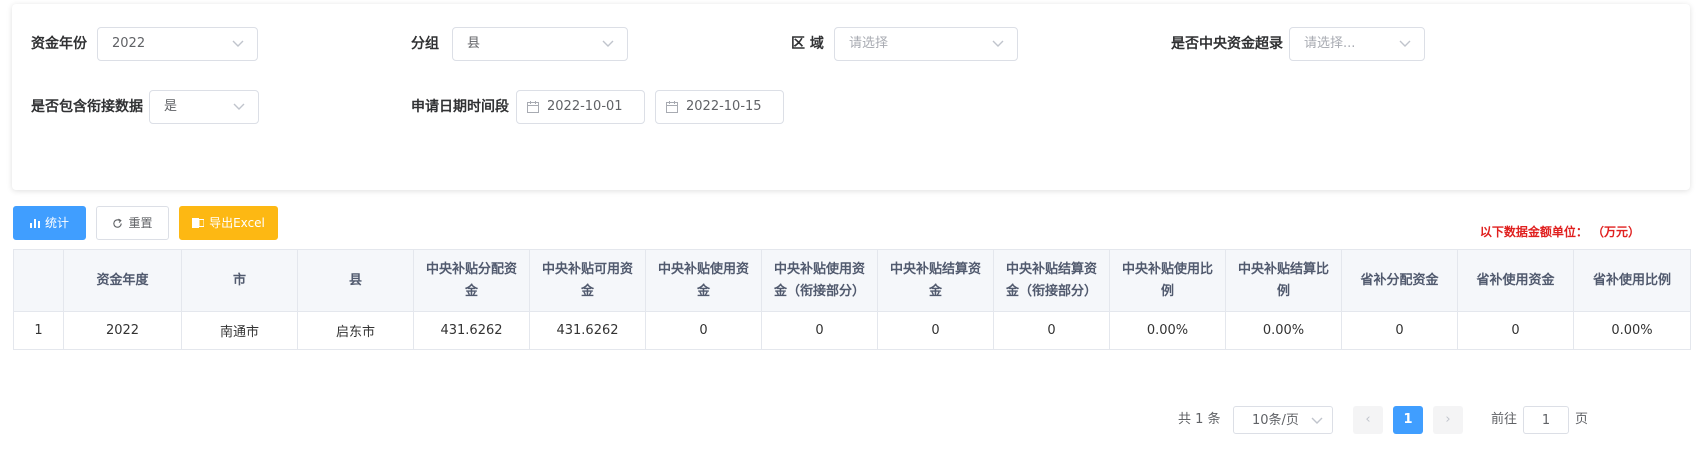 The height and width of the screenshot is (463, 1698). I want to click on reset-button: 重置, so click(132, 223).